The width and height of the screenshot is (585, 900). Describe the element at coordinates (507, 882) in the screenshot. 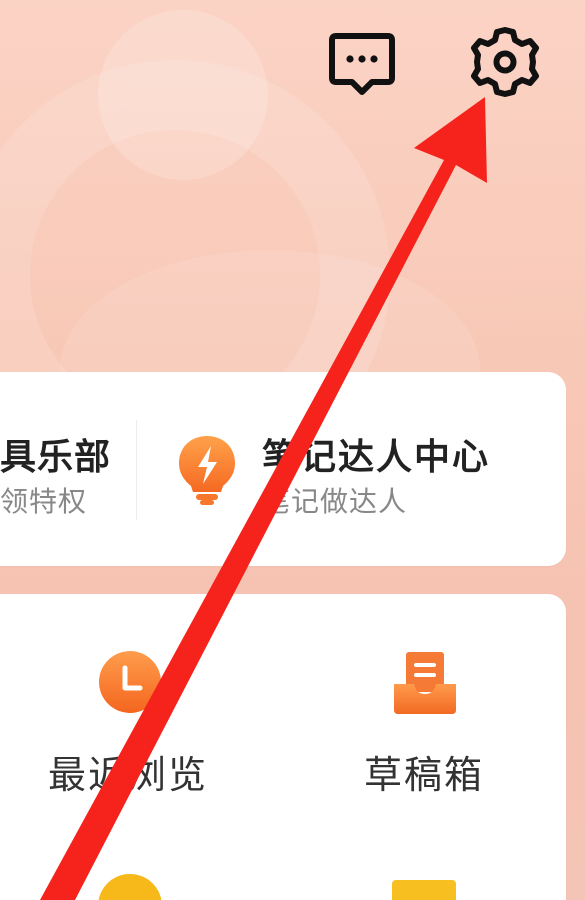

I see `watermark-url: jingyan.baidu.com` at that location.